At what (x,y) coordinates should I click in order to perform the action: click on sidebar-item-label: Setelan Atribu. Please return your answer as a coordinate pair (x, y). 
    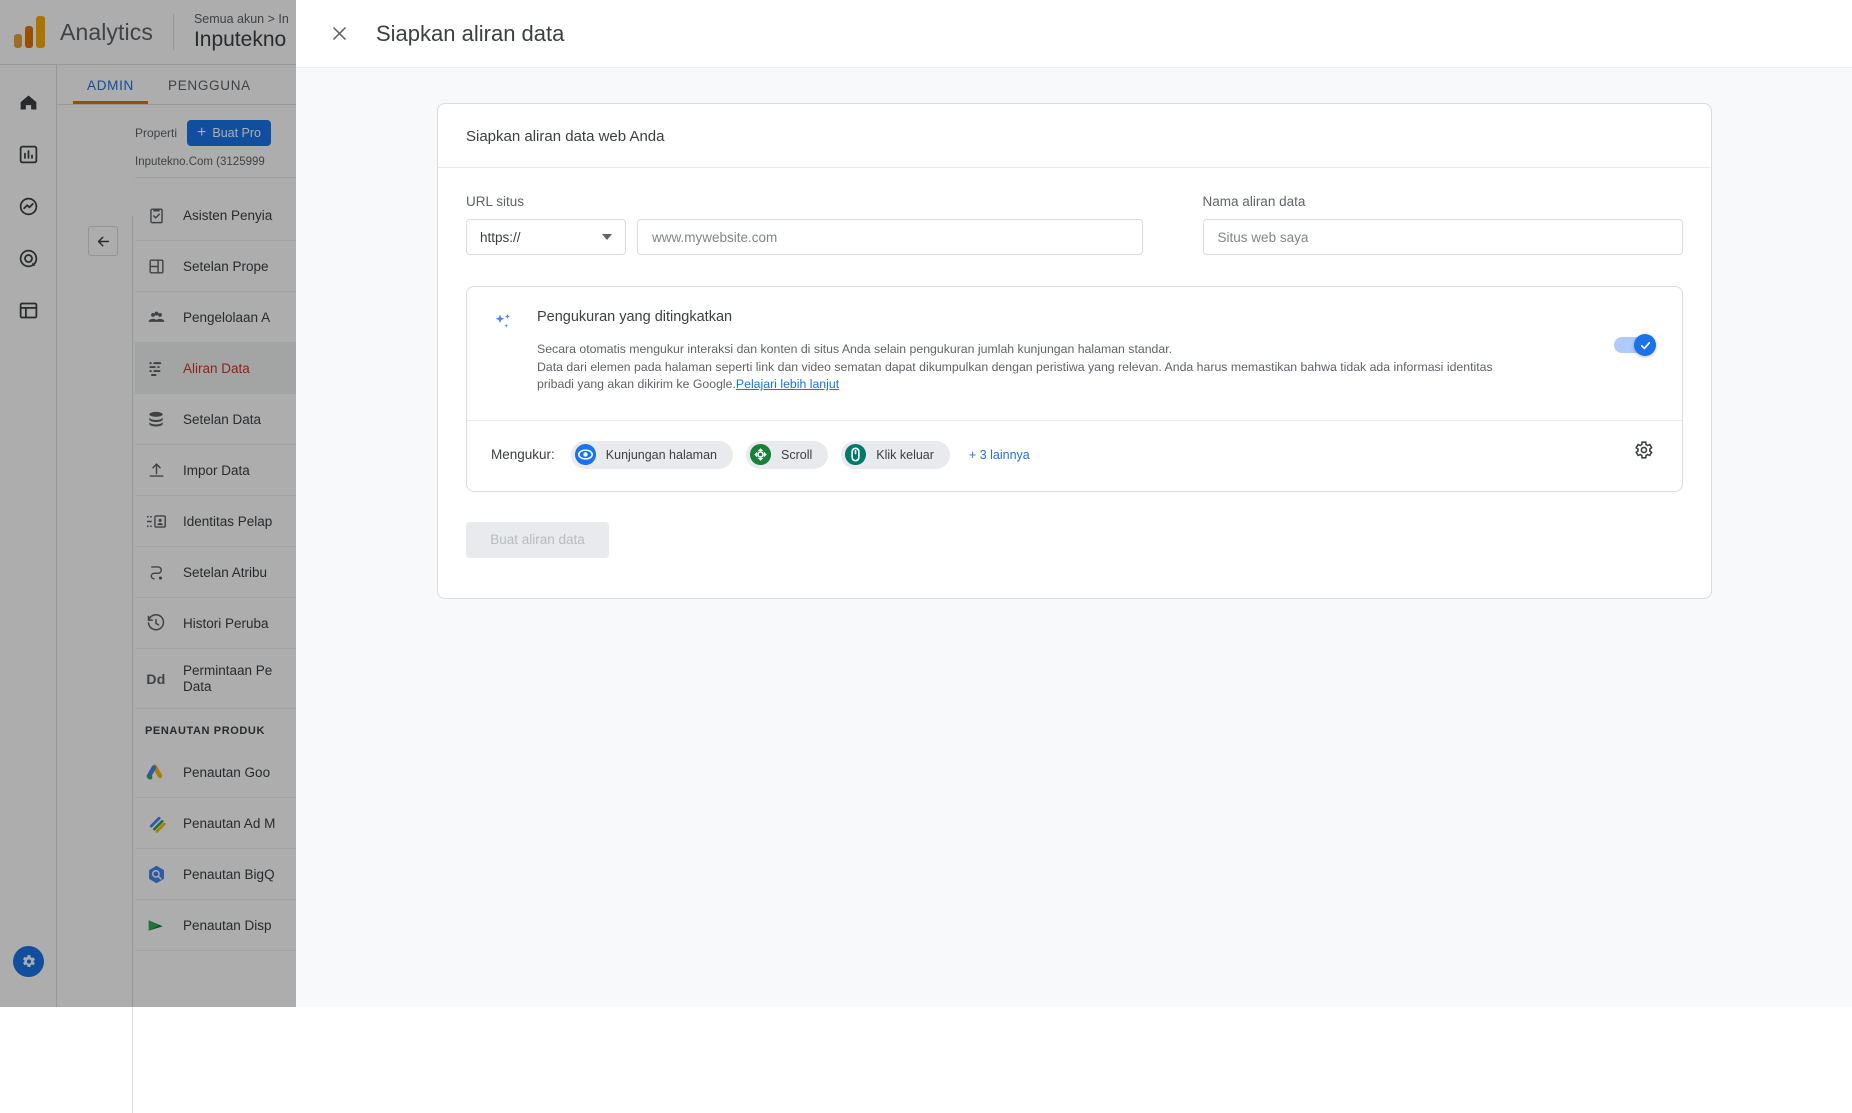
    Looking at the image, I should click on (225, 572).